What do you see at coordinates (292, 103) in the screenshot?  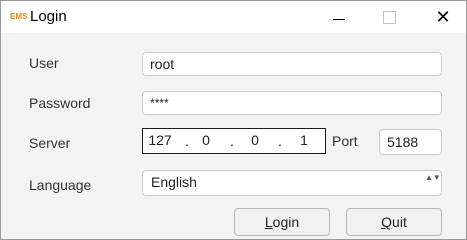 I see `password-input: ****` at bounding box center [292, 103].